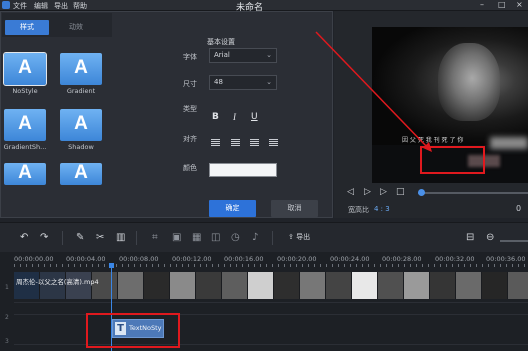 The image size is (528, 351). Describe the element at coordinates (80, 6) in the screenshot. I see `menu-help: 帮助` at that location.